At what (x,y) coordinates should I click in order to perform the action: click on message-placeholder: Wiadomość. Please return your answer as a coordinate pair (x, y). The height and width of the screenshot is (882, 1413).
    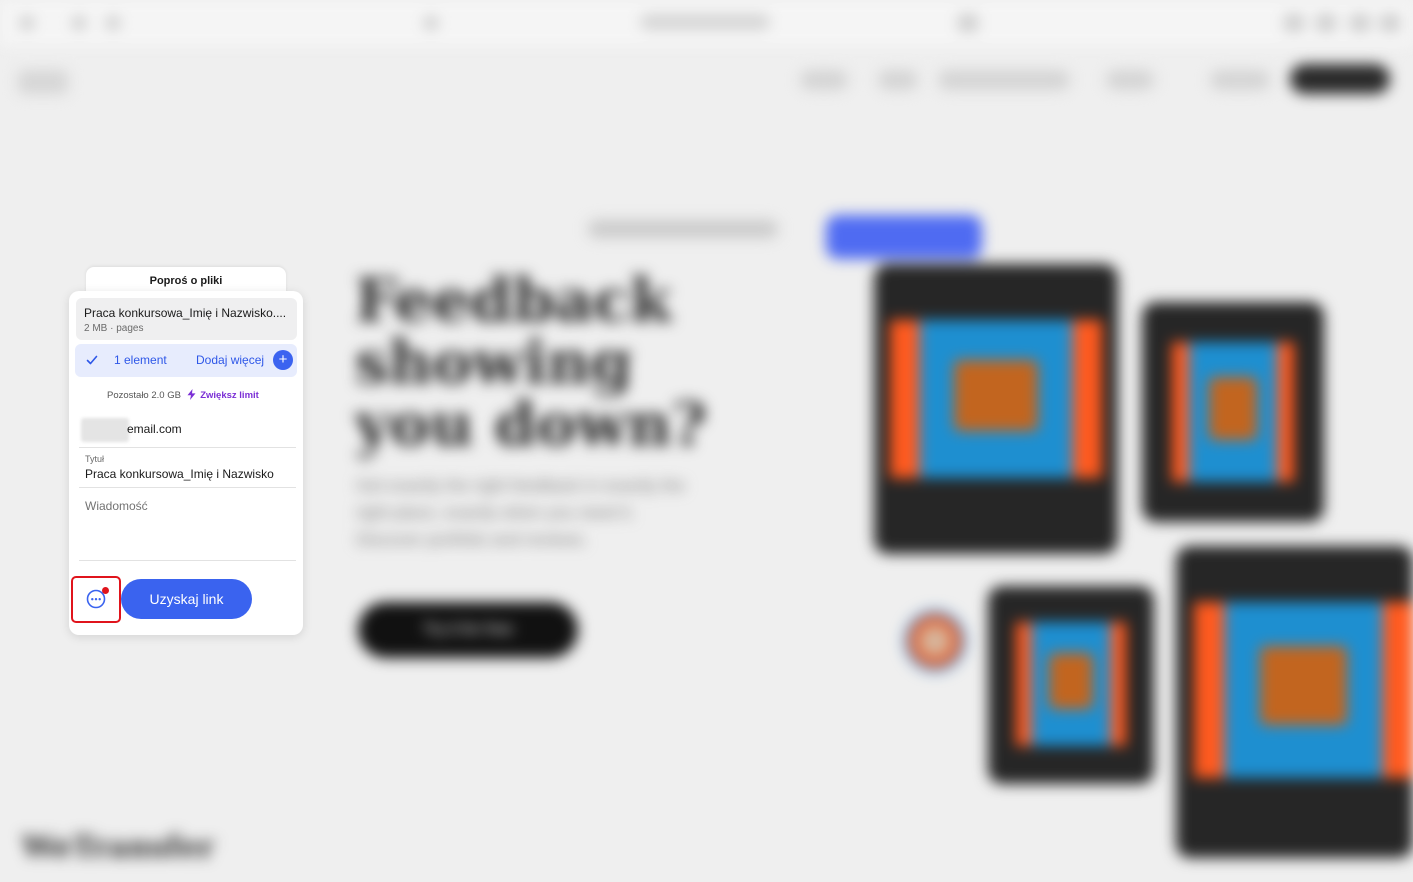
    Looking at the image, I should click on (116, 506).